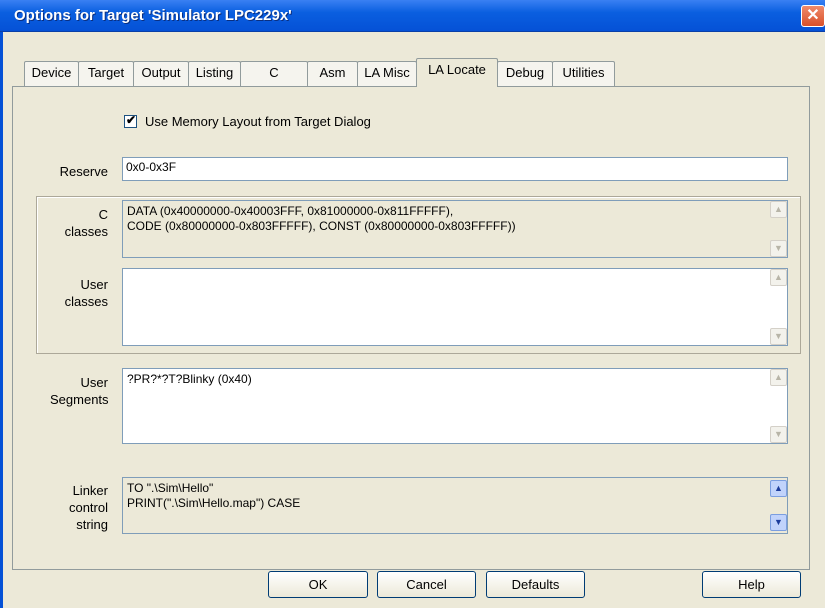 Image resolution: width=825 pixels, height=608 pixels. What do you see at coordinates (79, 391) in the screenshot?
I see `user-segments-label: User Segments` at bounding box center [79, 391].